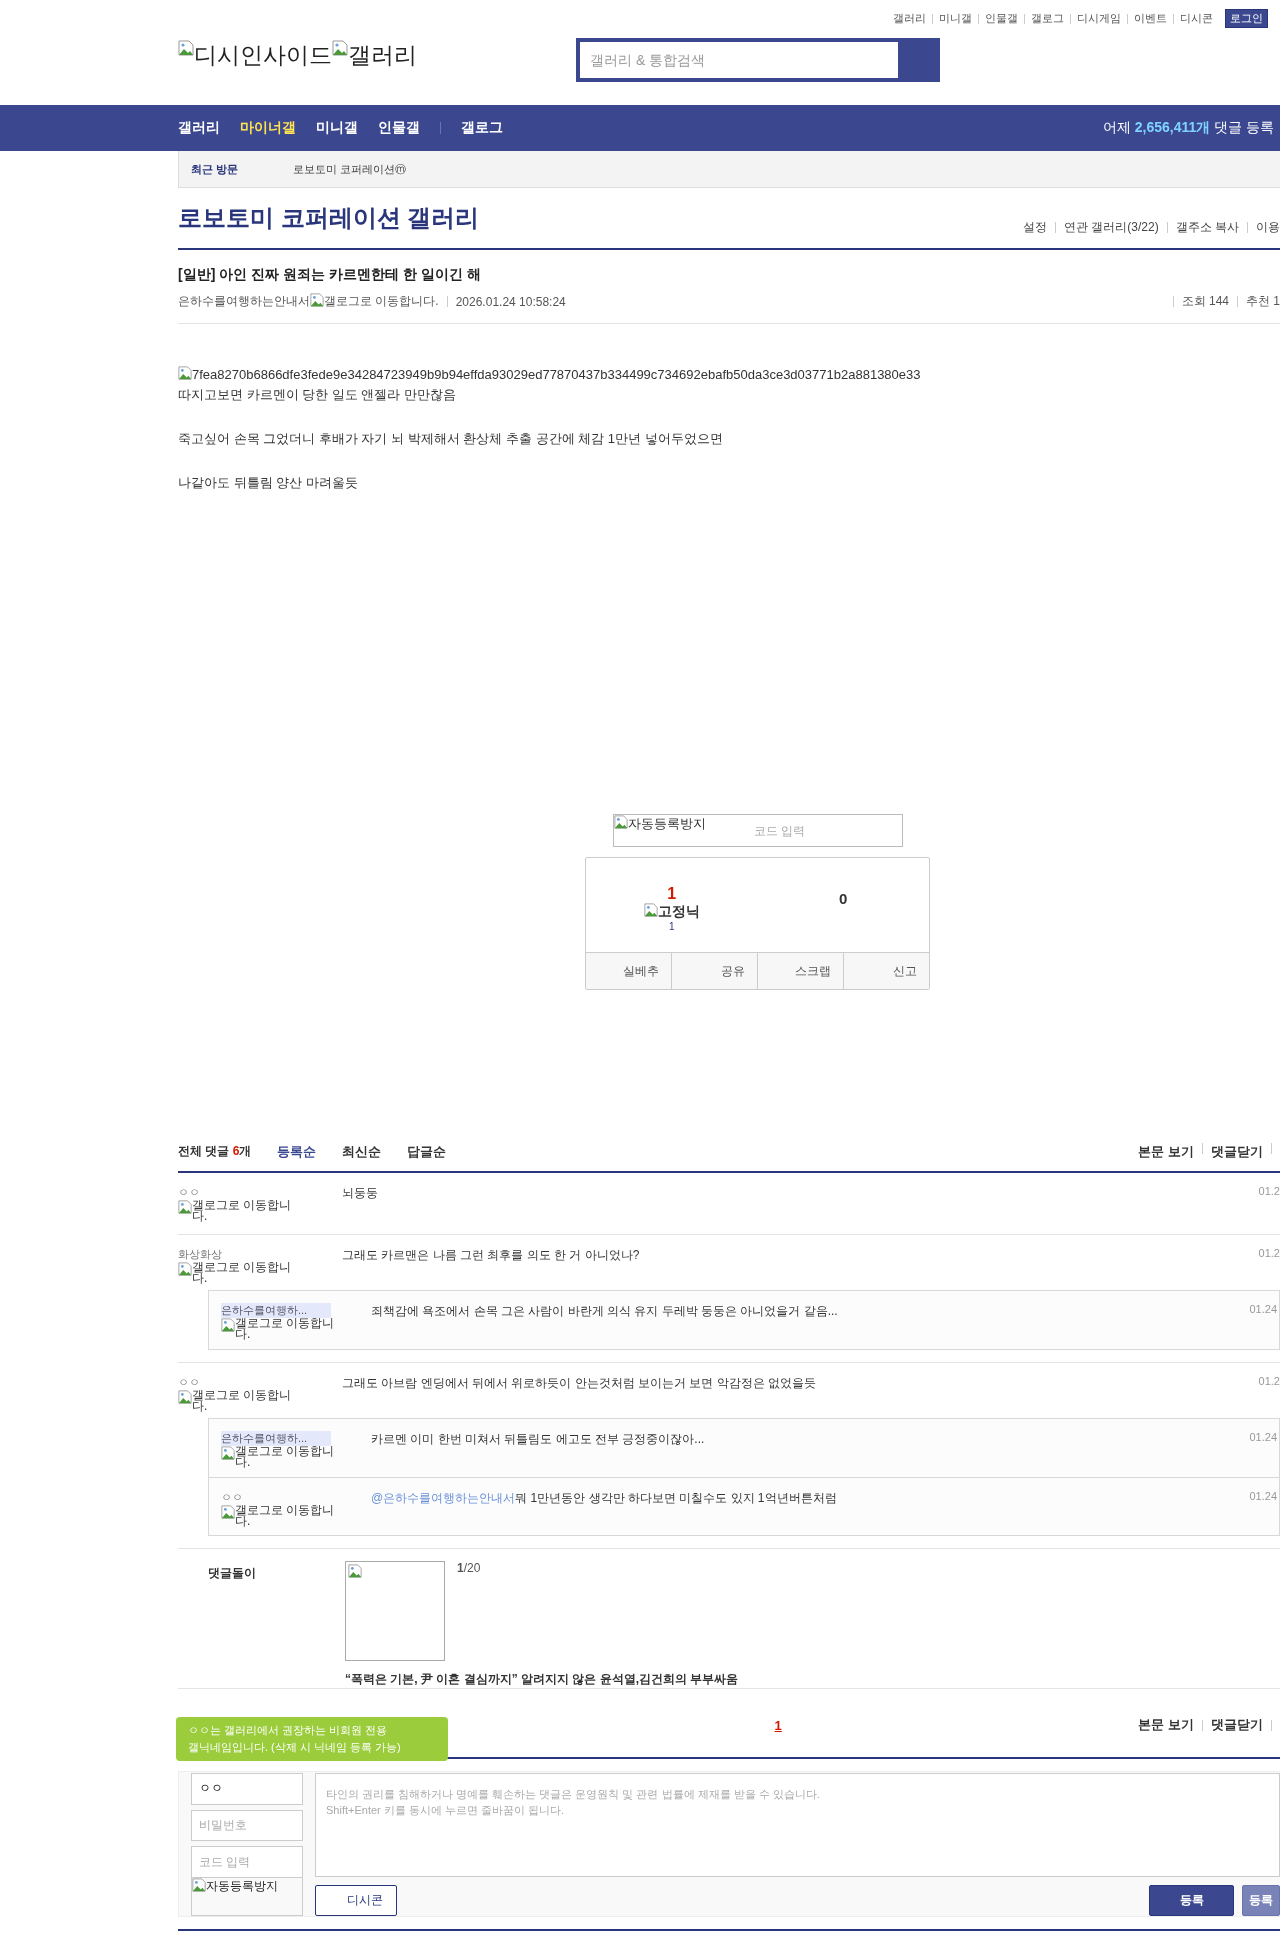 This screenshot has height=1958, width=1280. I want to click on login-button: 로그인, so click(1246, 18).